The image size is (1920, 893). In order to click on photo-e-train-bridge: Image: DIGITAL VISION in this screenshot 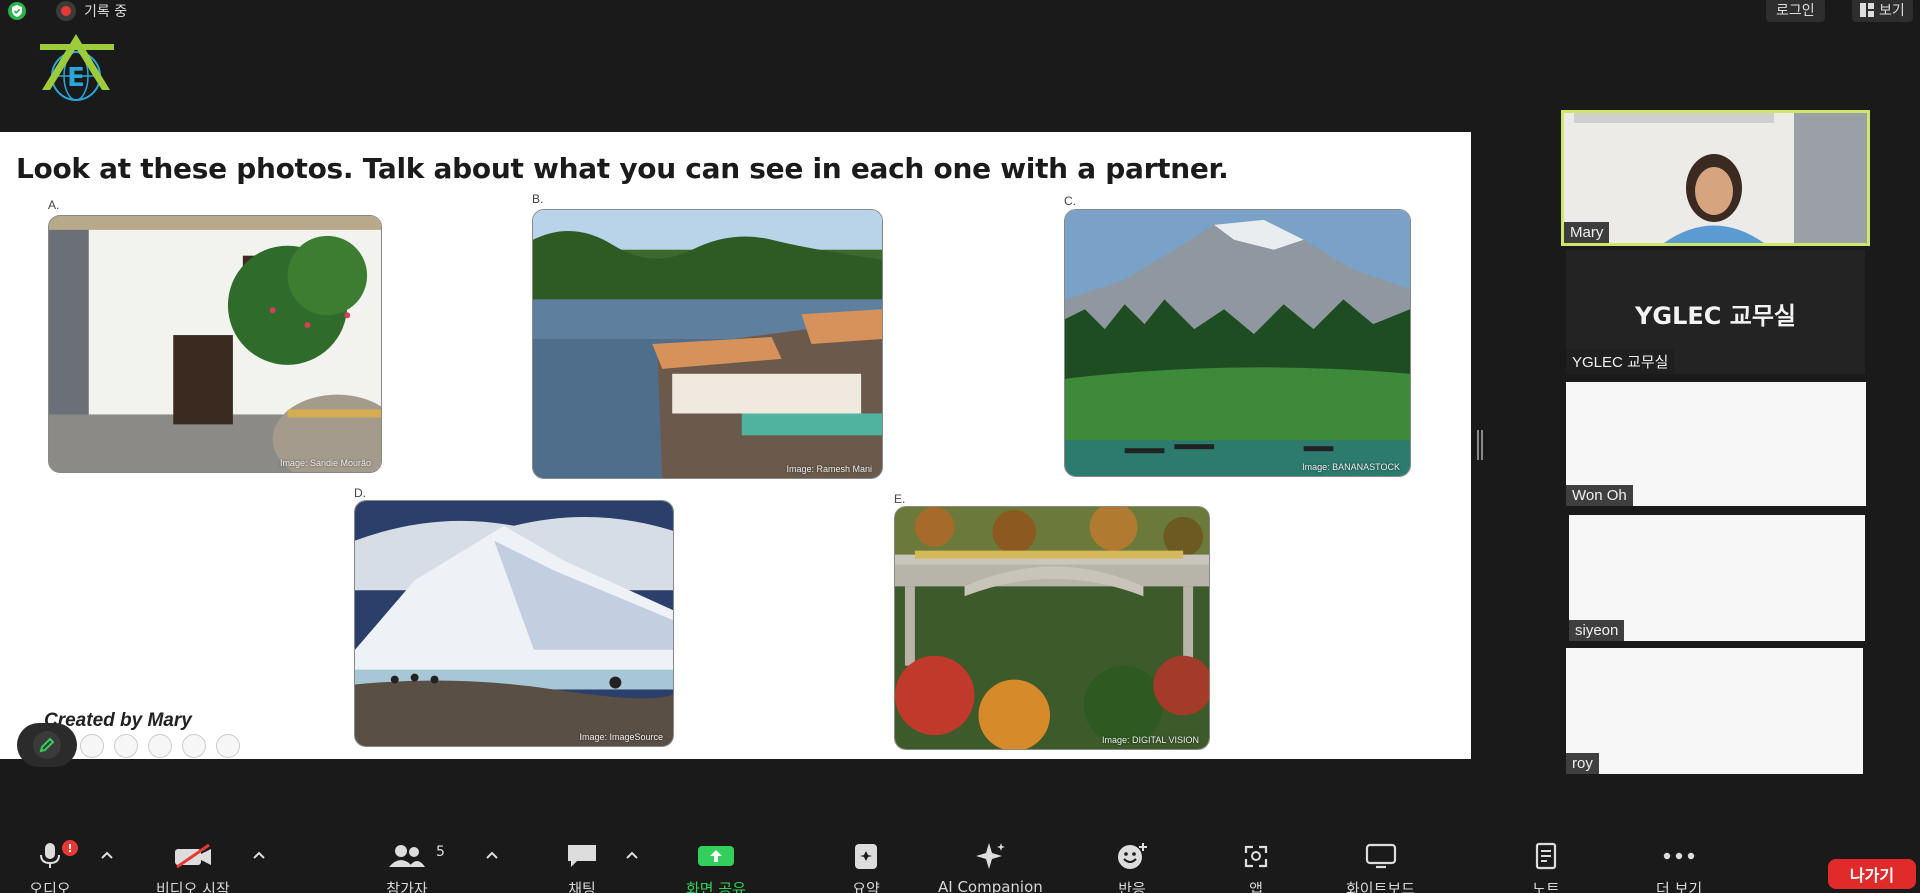, I will do `click(1052, 628)`.